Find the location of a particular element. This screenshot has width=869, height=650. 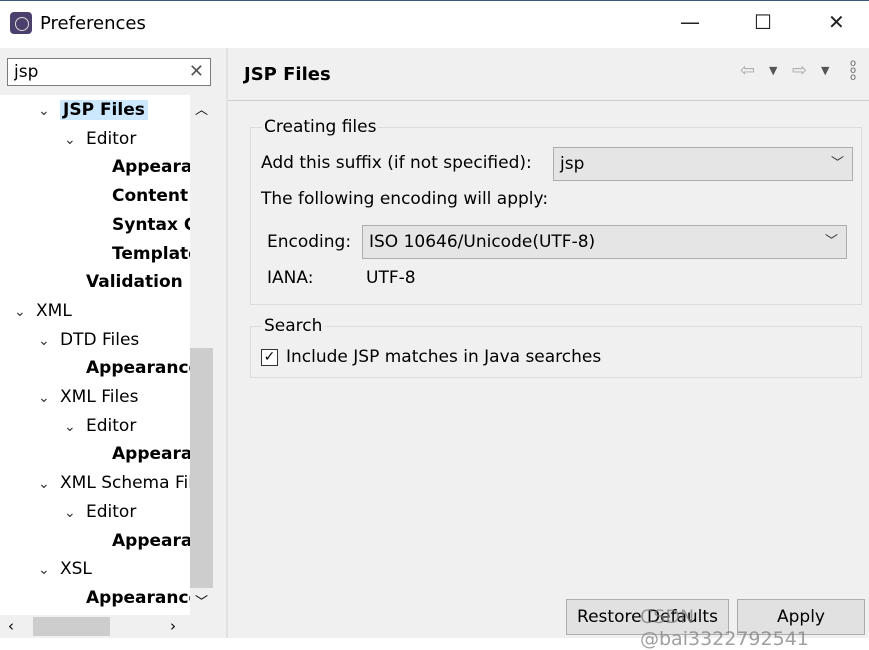

tree-item-label: Templates is located at coordinates (151, 253).